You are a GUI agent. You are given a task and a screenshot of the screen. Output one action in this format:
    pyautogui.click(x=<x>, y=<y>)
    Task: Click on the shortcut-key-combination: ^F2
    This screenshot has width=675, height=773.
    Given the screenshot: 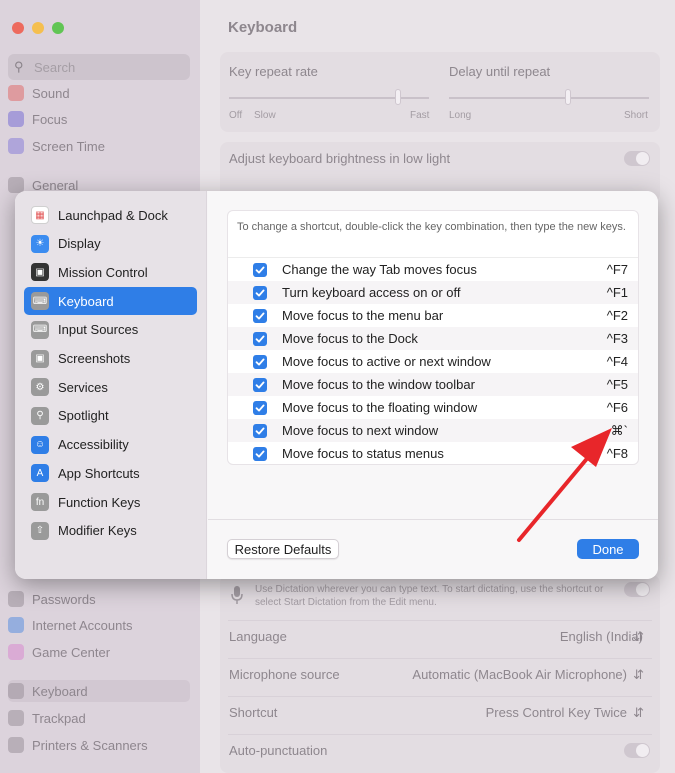 What is the action you would take?
    pyautogui.click(x=617, y=315)
    